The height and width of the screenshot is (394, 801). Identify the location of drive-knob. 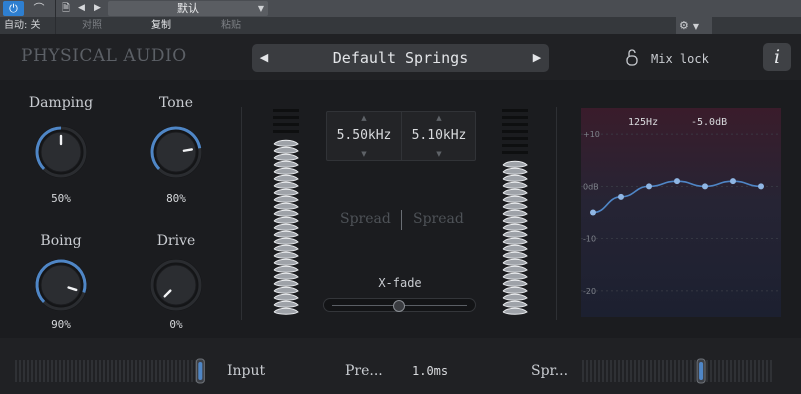
(176, 285).